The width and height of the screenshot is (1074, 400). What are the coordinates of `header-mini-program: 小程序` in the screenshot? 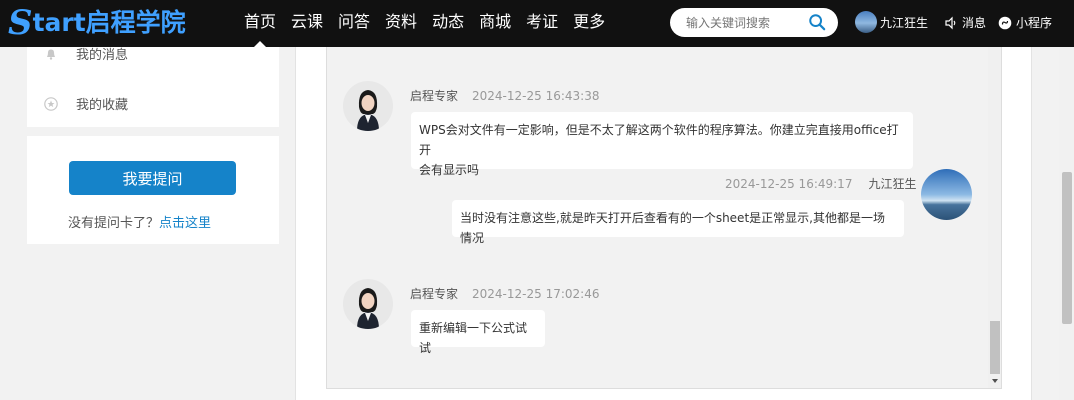 It's located at (1025, 22).